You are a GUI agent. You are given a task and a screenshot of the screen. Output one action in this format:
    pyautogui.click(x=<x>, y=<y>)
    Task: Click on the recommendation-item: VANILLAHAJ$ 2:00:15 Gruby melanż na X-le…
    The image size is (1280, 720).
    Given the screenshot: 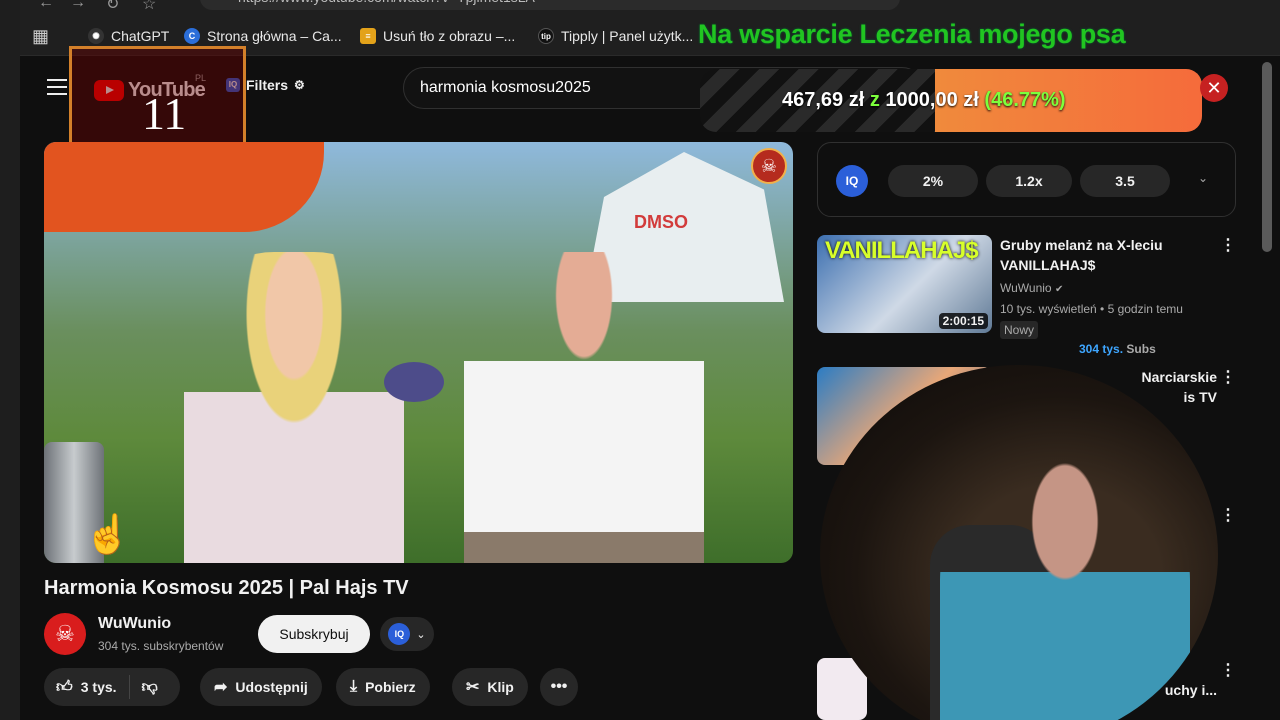 What is the action you would take?
    pyautogui.click(x=1027, y=295)
    